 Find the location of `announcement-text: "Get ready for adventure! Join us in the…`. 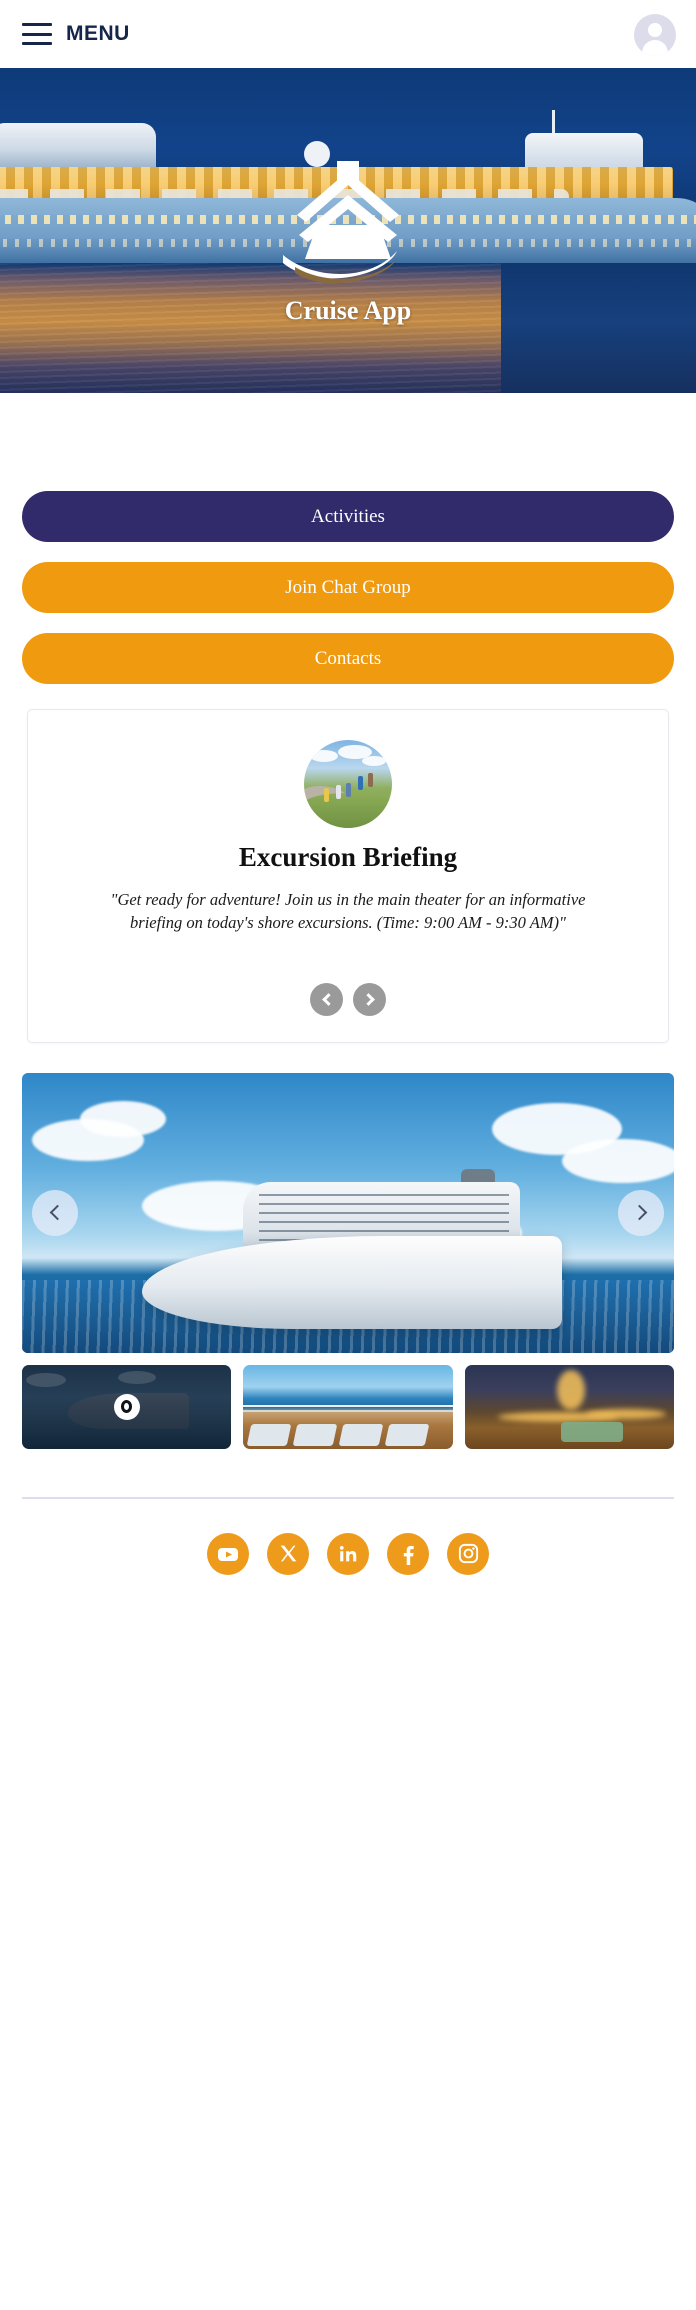

announcement-text: "Get ready for adventure! Join us in the… is located at coordinates (348, 911).